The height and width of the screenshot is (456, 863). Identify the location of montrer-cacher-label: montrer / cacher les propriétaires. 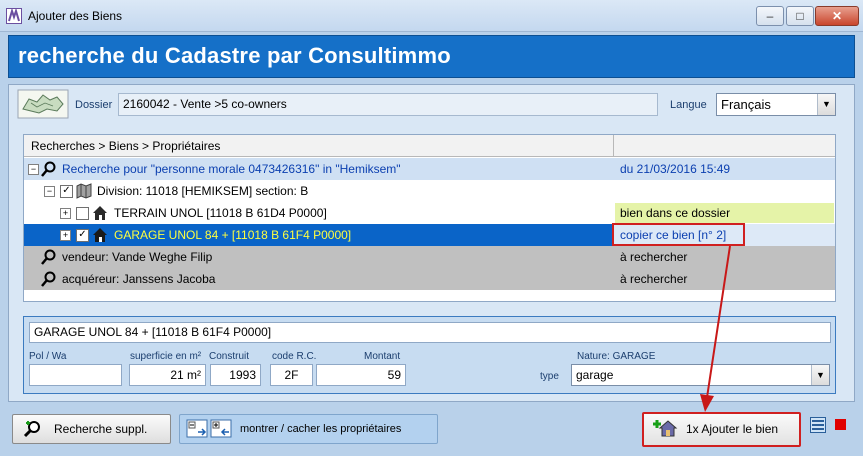
(321, 429).